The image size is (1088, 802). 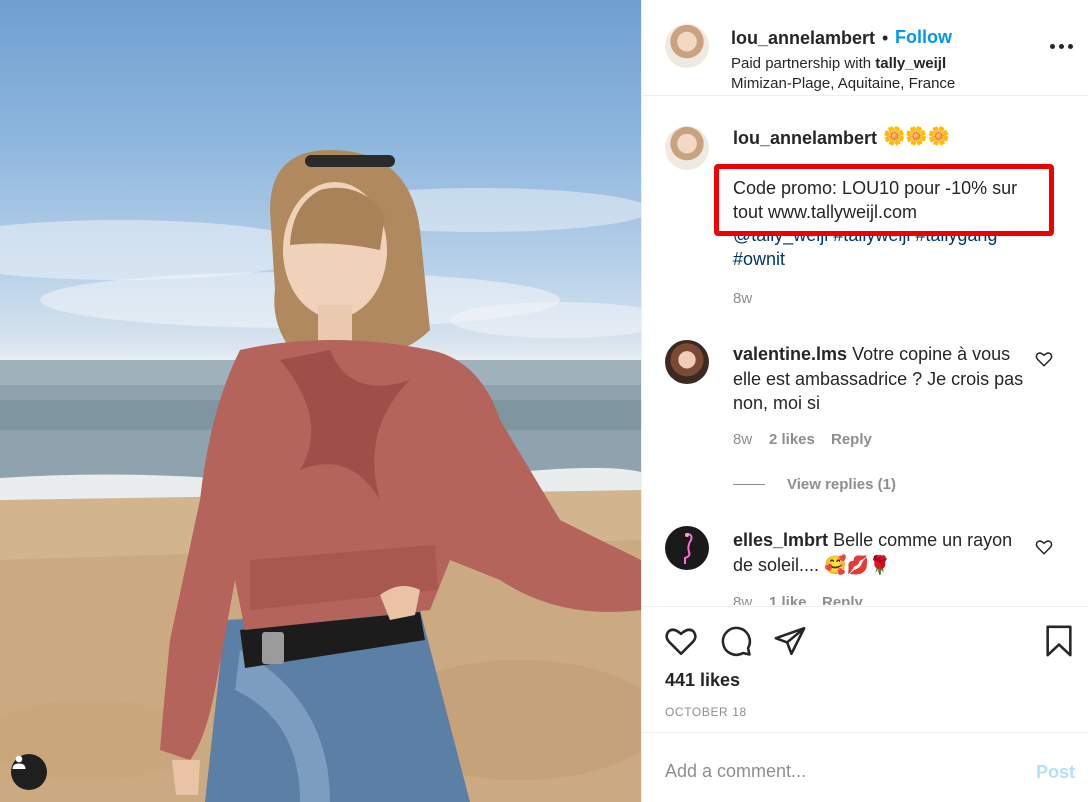 I want to click on view-replies-line, so click(x=749, y=484).